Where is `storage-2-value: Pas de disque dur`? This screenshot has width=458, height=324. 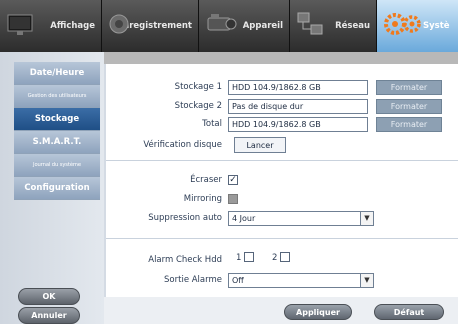
storage-2-value: Pas de disque dur is located at coordinates (298, 106).